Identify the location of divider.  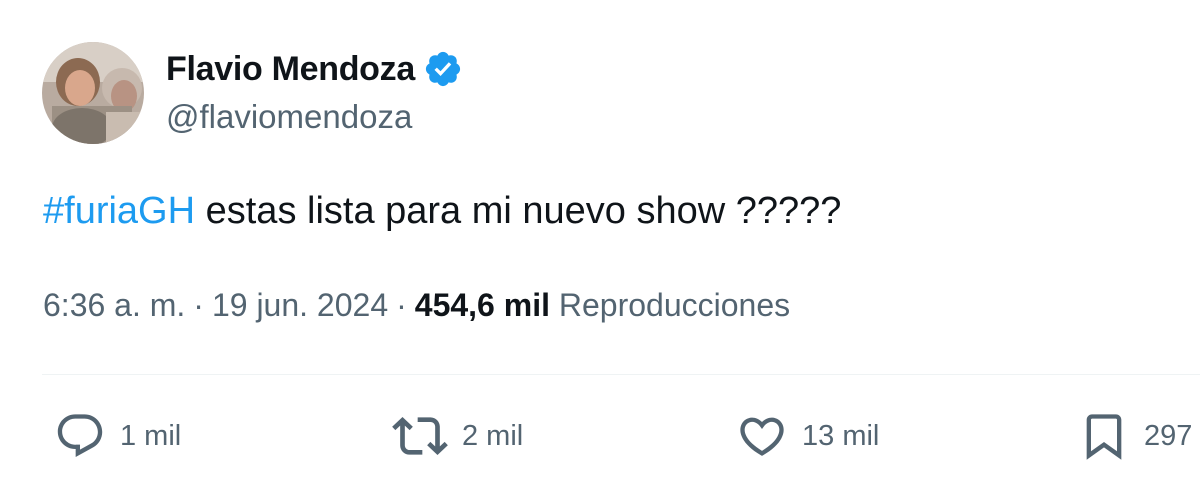
(621, 374).